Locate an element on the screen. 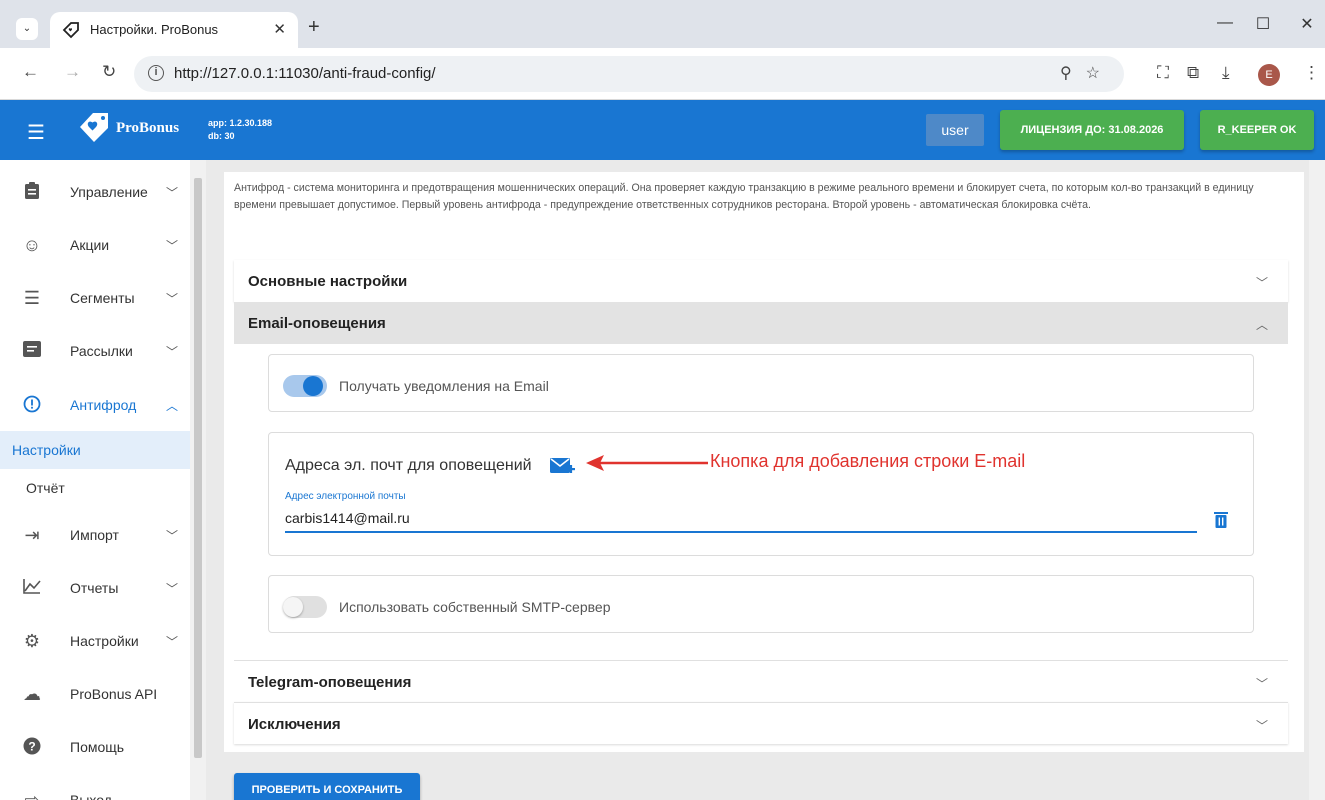  tab-search-icon: ⌄ is located at coordinates (27, 29).